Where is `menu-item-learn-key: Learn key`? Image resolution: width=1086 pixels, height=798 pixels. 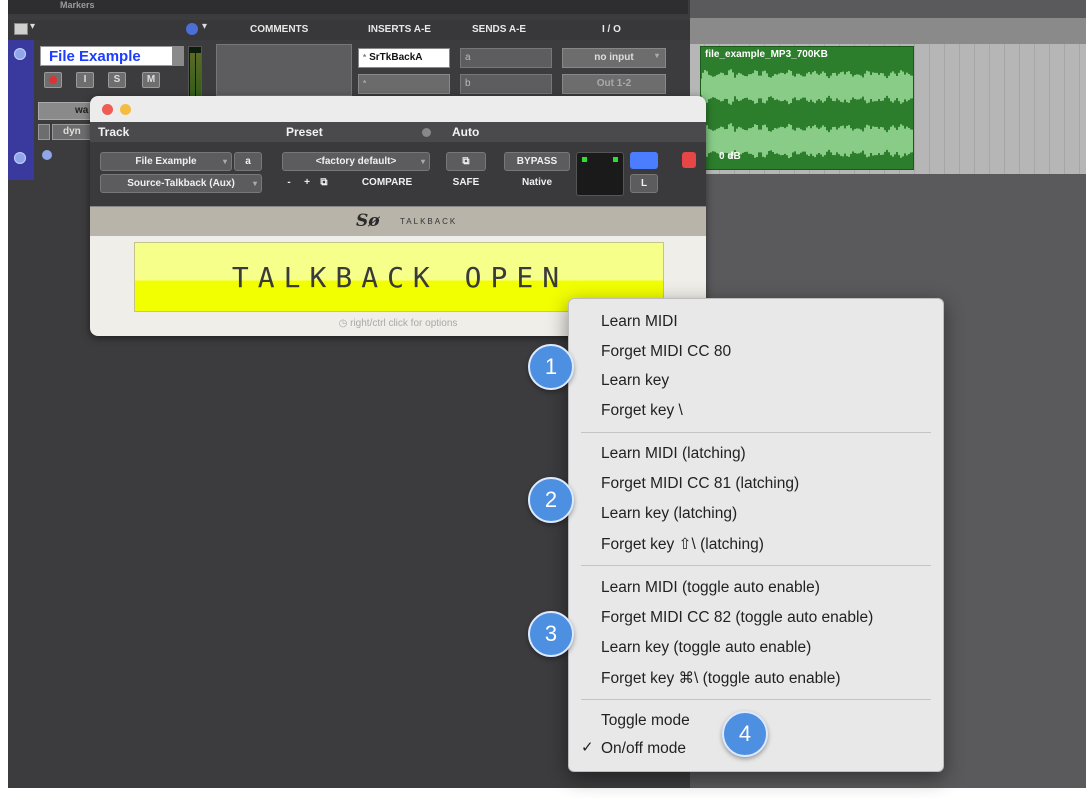 menu-item-learn-key: Learn key is located at coordinates (635, 381).